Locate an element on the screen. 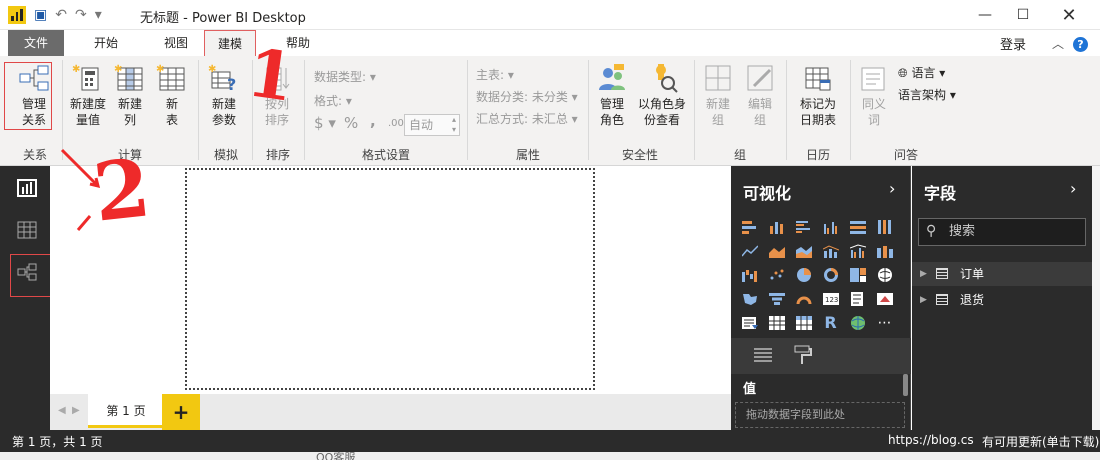 Image resolution: width=1100 pixels, height=460 pixels. summarization-dropdown: 汇总方式: 未汇总 ▾ is located at coordinates (527, 118).